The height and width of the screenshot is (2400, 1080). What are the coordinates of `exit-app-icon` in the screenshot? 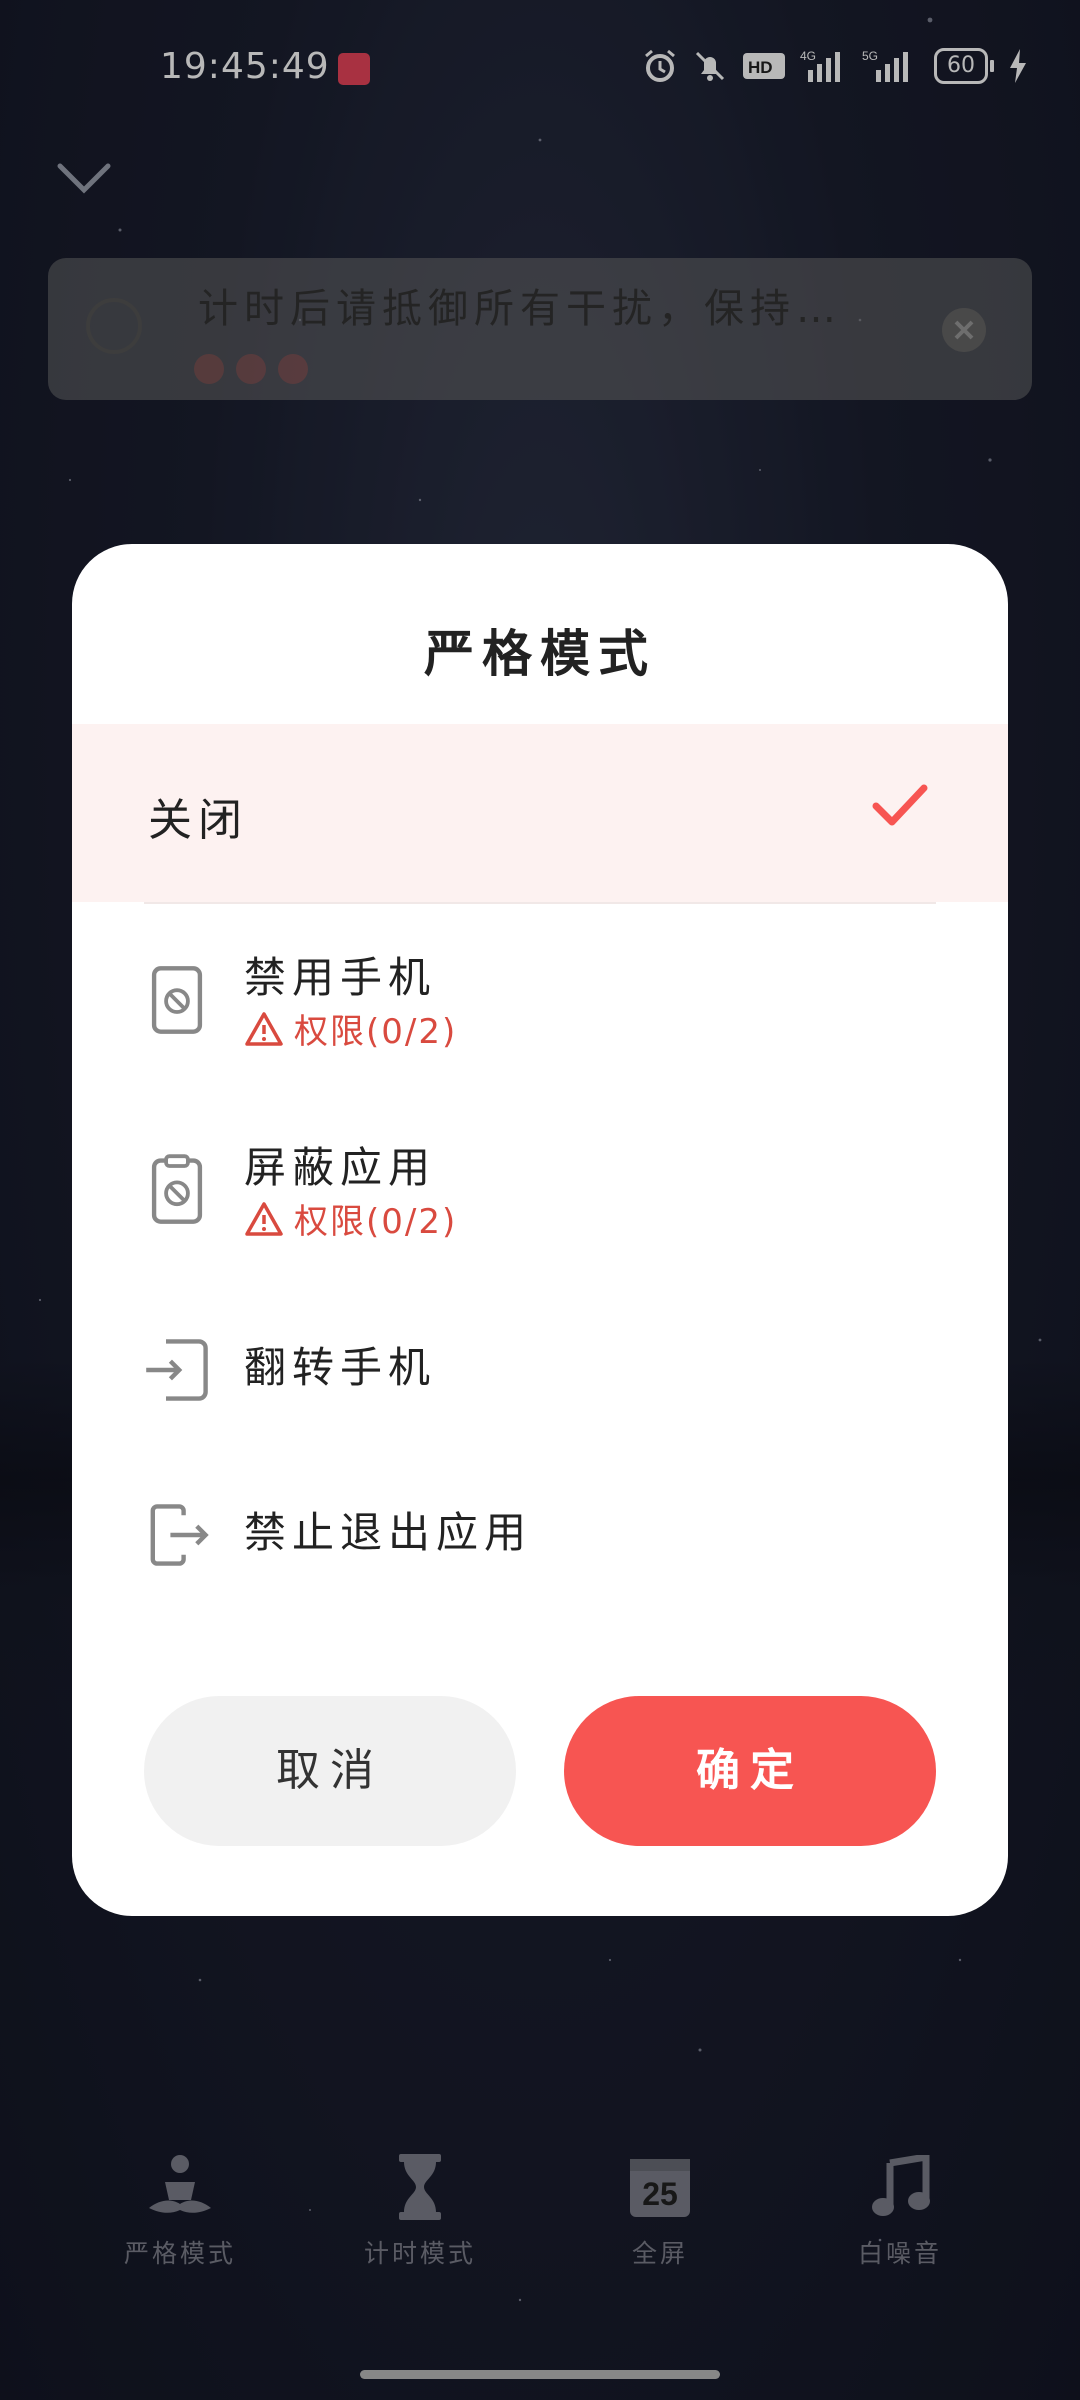 It's located at (179, 1535).